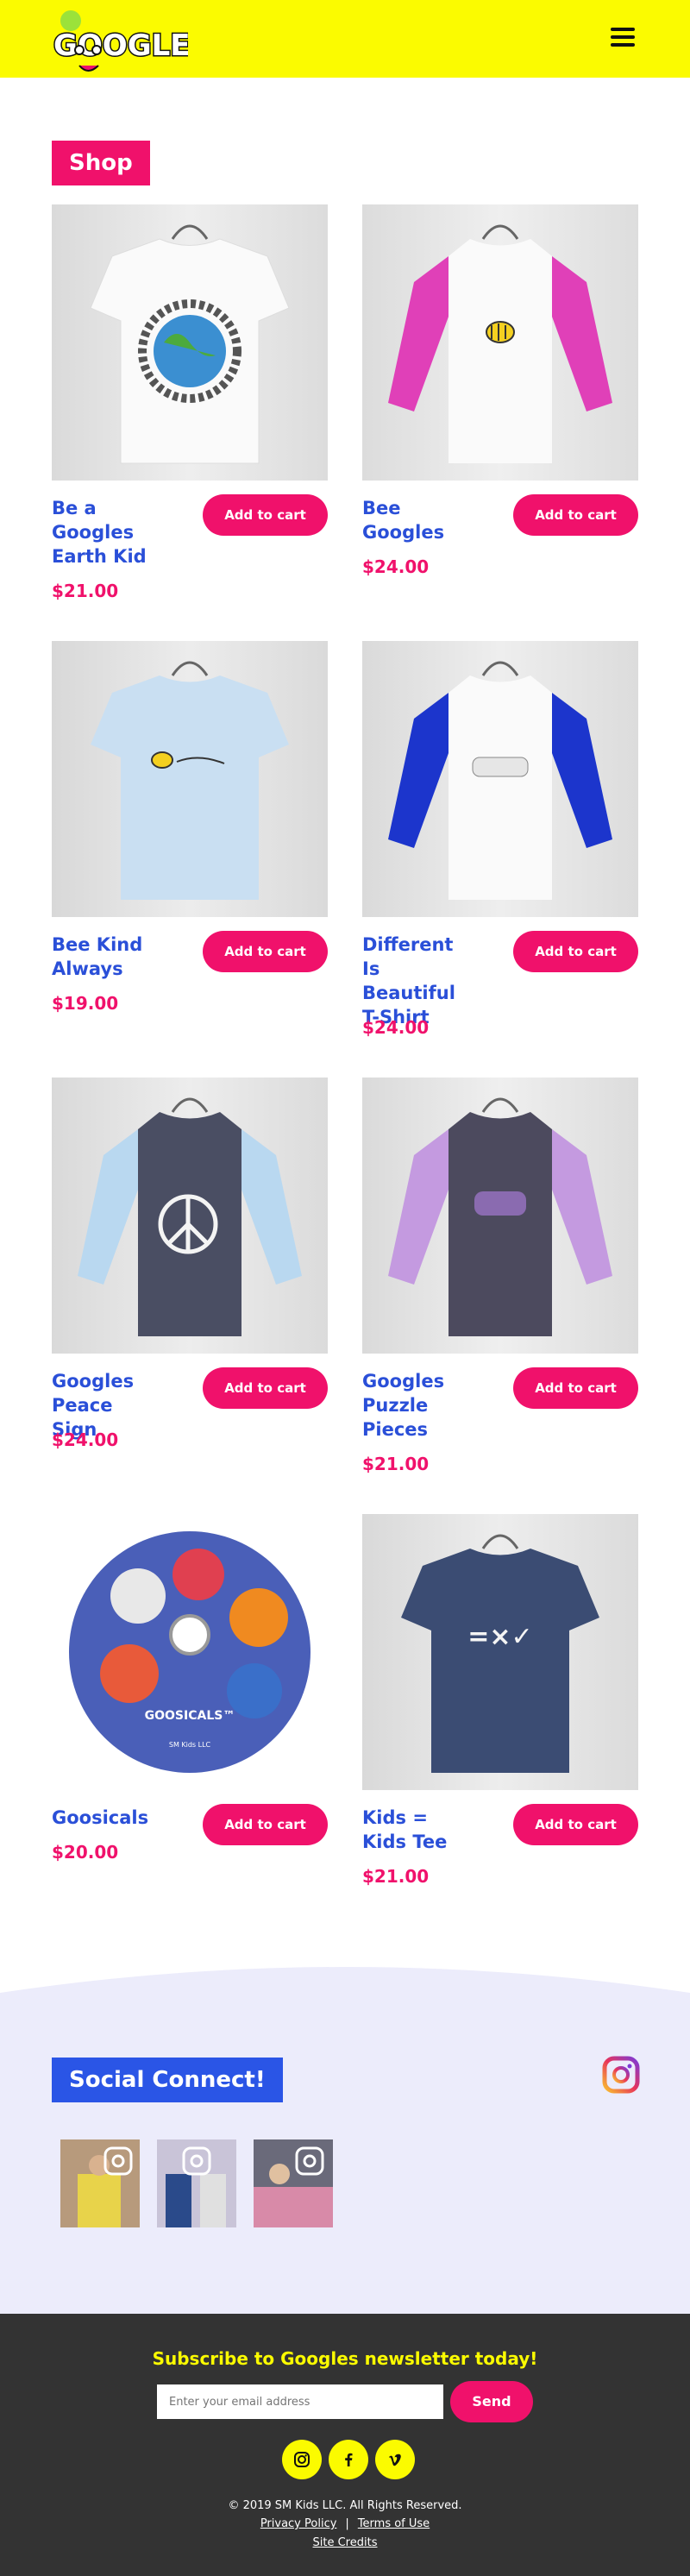  I want to click on product-name: Bee Kind Always, so click(108, 957).